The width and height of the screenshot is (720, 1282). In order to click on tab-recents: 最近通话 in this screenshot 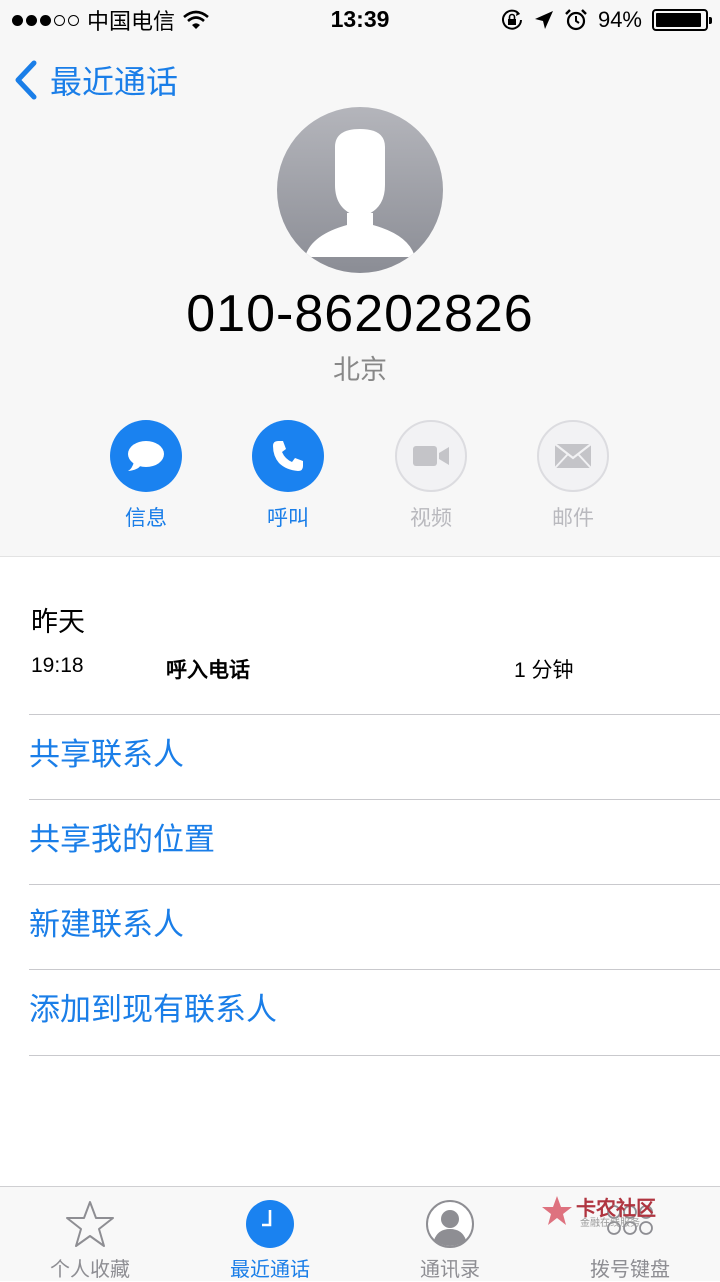, I will do `click(270, 1234)`.